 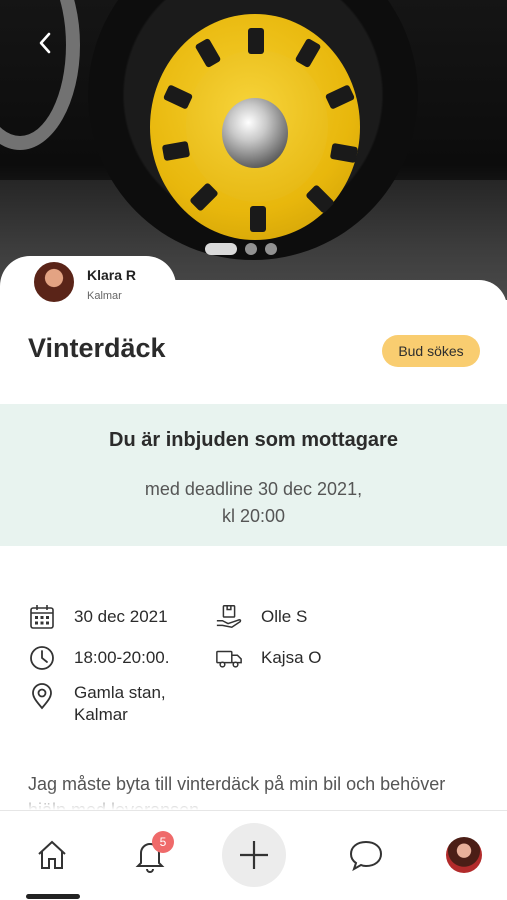 I want to click on notification-count-badge: 5, so click(x=163, y=842).